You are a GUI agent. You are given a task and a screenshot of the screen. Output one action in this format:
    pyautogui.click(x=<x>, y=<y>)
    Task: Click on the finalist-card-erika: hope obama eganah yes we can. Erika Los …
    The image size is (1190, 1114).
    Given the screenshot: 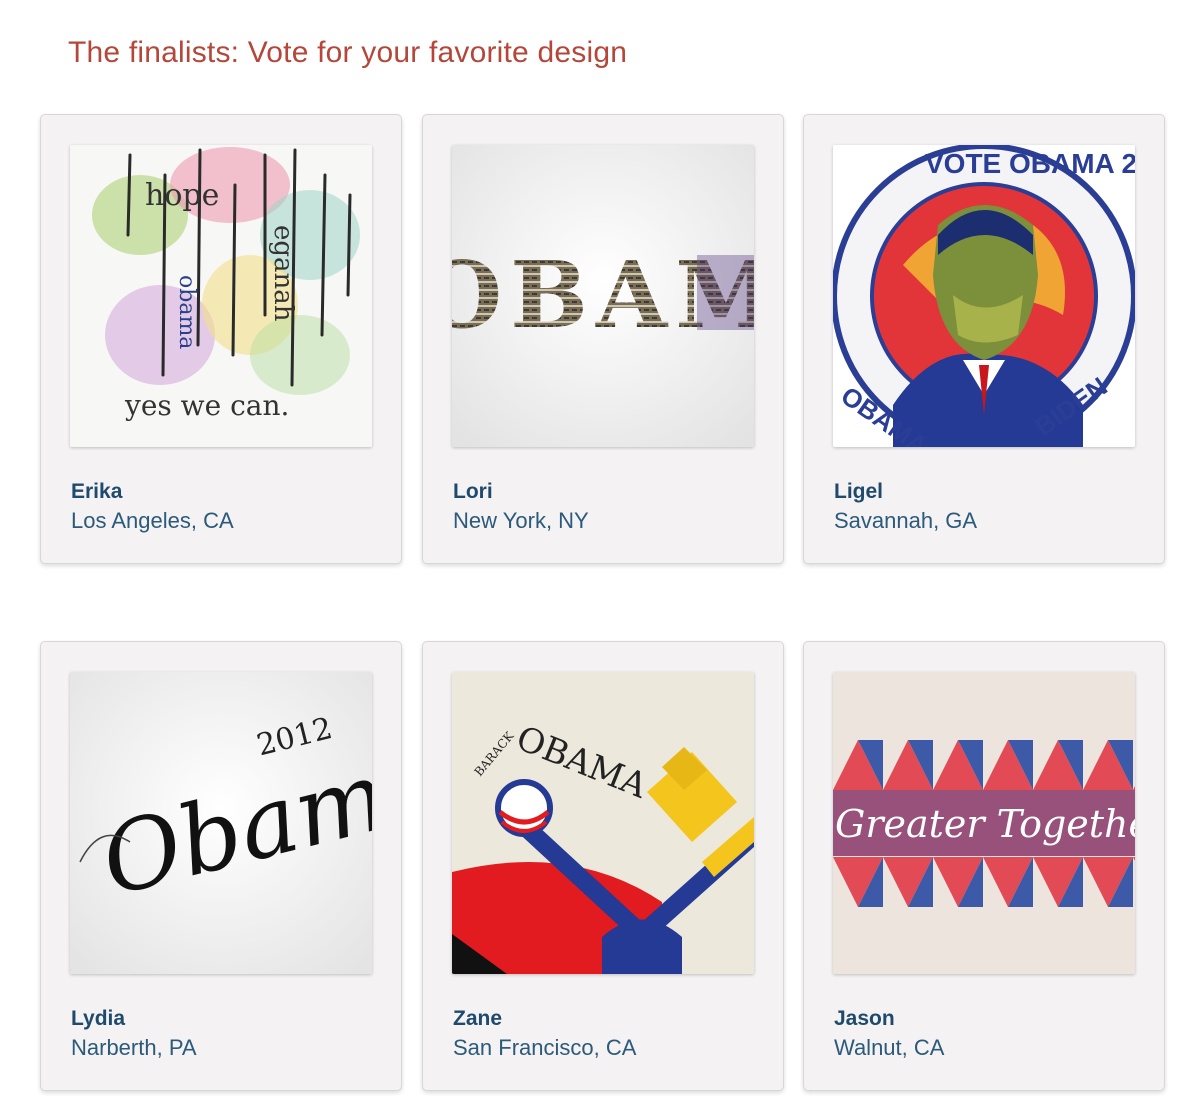 What is the action you would take?
    pyautogui.click(x=221, y=339)
    